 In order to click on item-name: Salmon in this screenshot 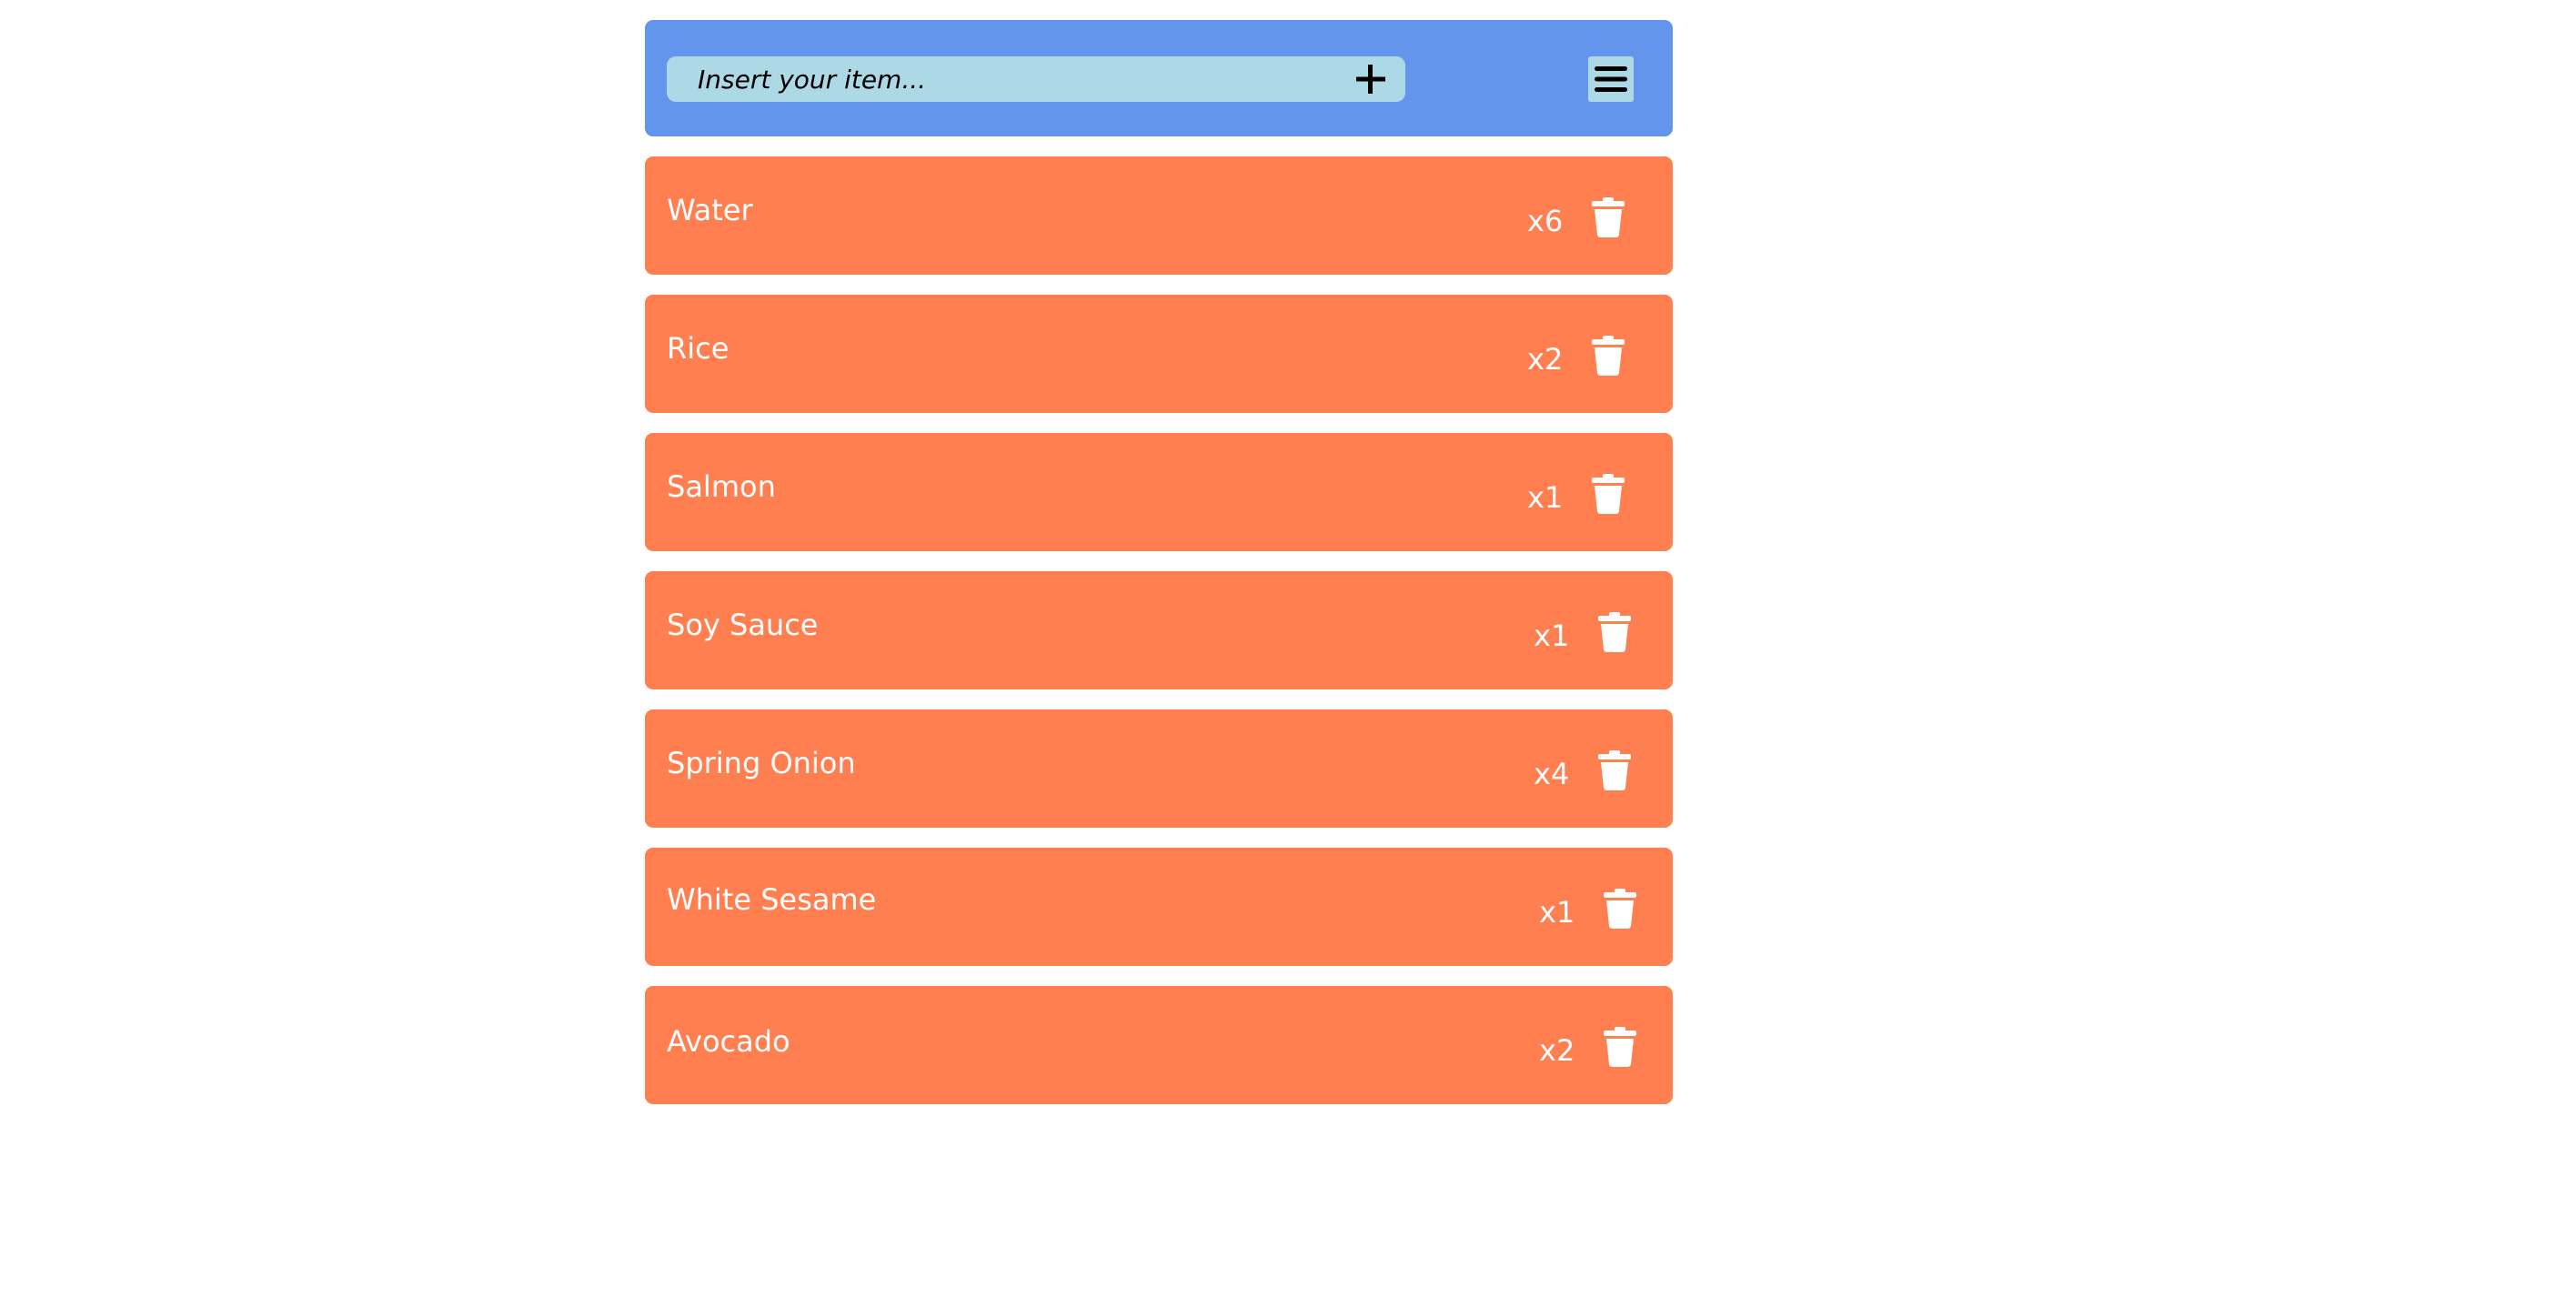, I will do `click(721, 486)`.